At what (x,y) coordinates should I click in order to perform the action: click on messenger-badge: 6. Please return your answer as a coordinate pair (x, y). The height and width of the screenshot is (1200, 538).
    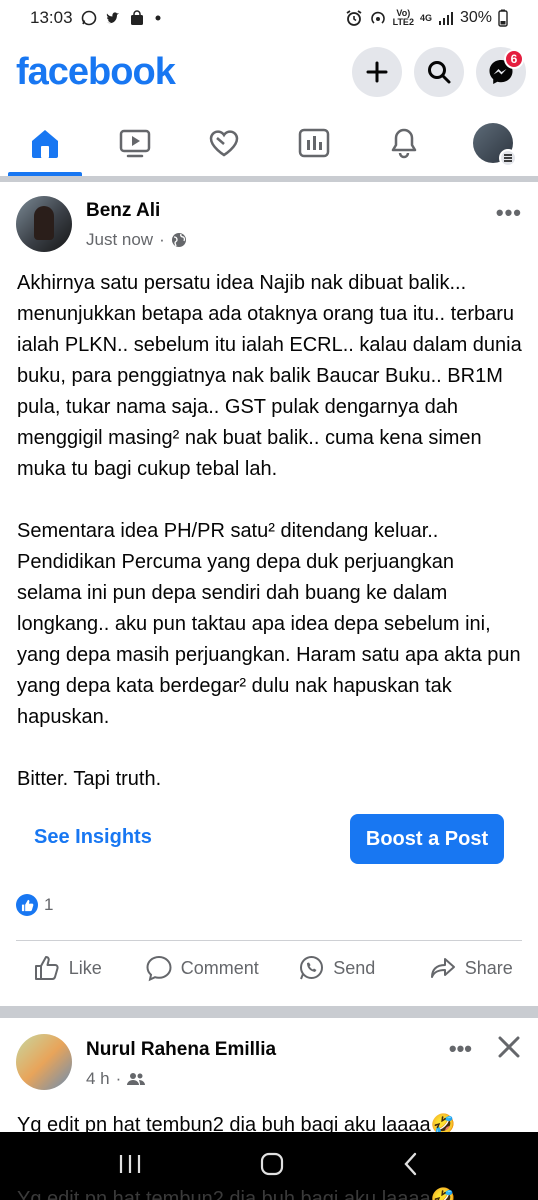
    Looking at the image, I should click on (514, 59).